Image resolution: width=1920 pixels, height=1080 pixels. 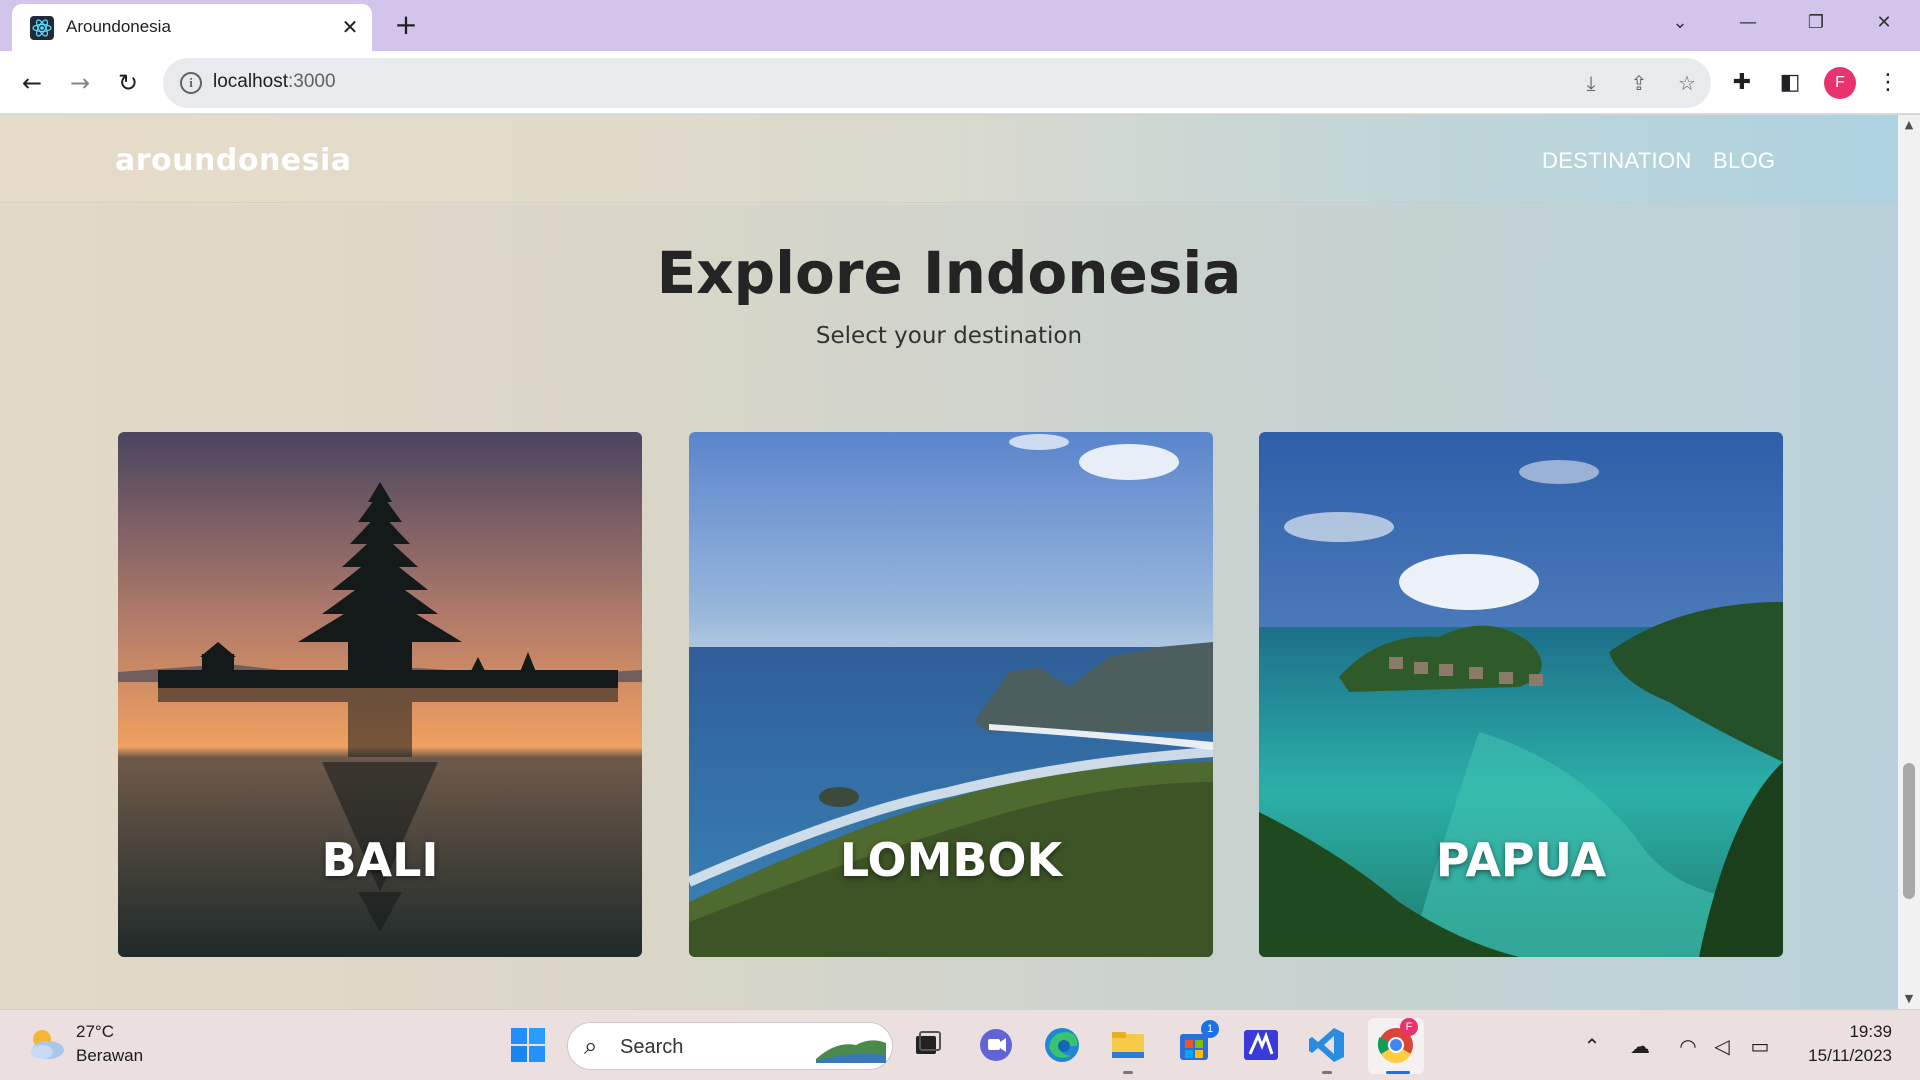 What do you see at coordinates (32, 83) in the screenshot?
I see `back-arrow-icon: ←` at bounding box center [32, 83].